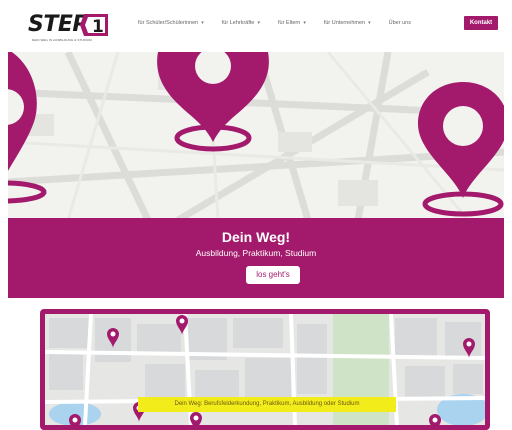  What do you see at coordinates (98, 27) in the screenshot?
I see `svg-text: 1` at bounding box center [98, 27].